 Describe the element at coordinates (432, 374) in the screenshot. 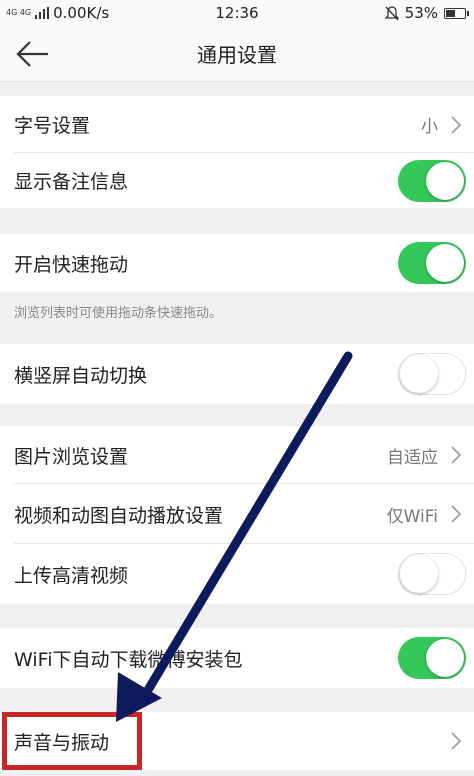

I see `auto-rotate-toggle` at that location.